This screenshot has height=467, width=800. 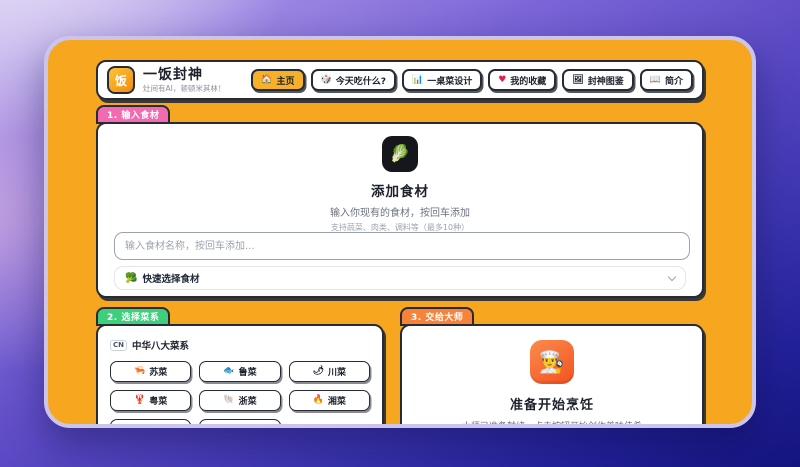 What do you see at coordinates (552, 362) in the screenshot?
I see `chef-icon: 👨‍🍳` at bounding box center [552, 362].